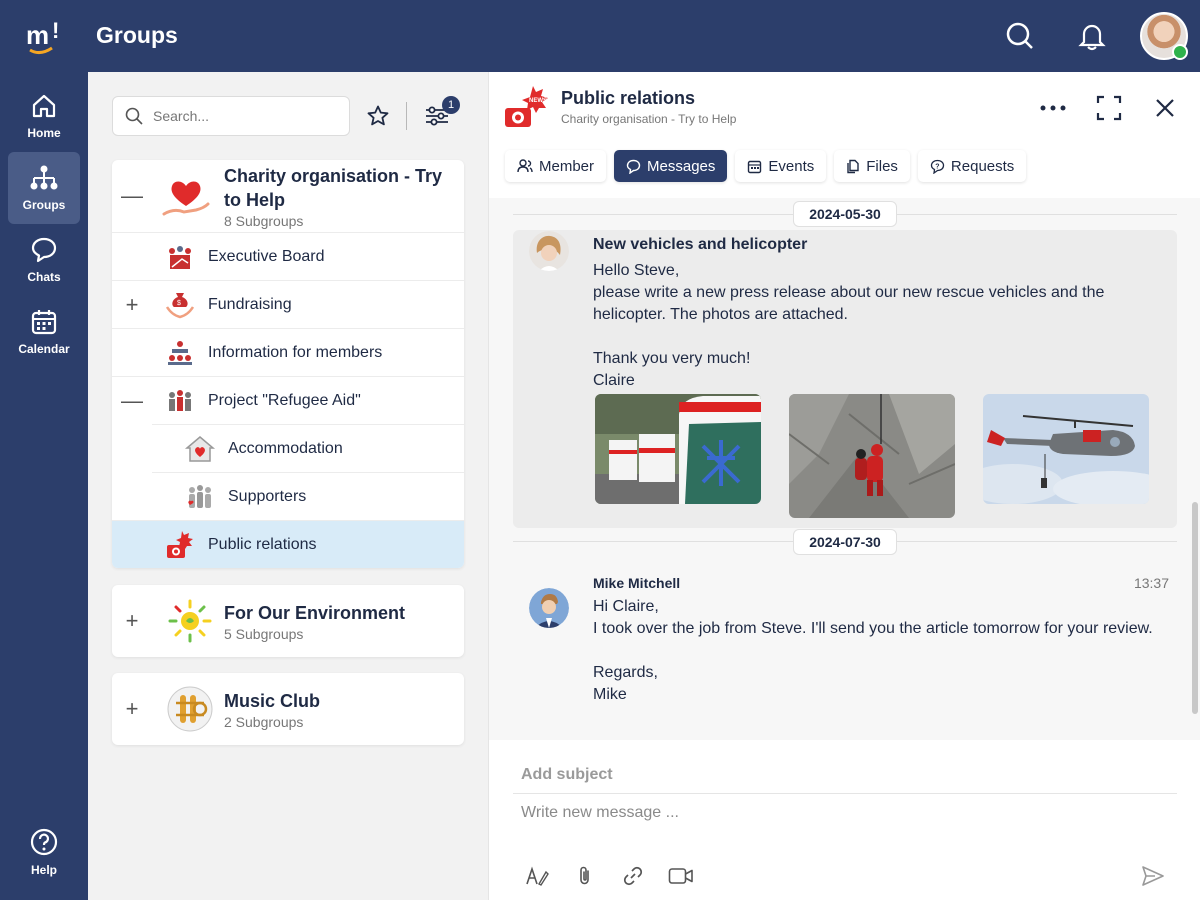 This screenshot has height=900, width=1200. Describe the element at coordinates (1109, 108) in the screenshot. I see `fullscreen-icon` at that location.